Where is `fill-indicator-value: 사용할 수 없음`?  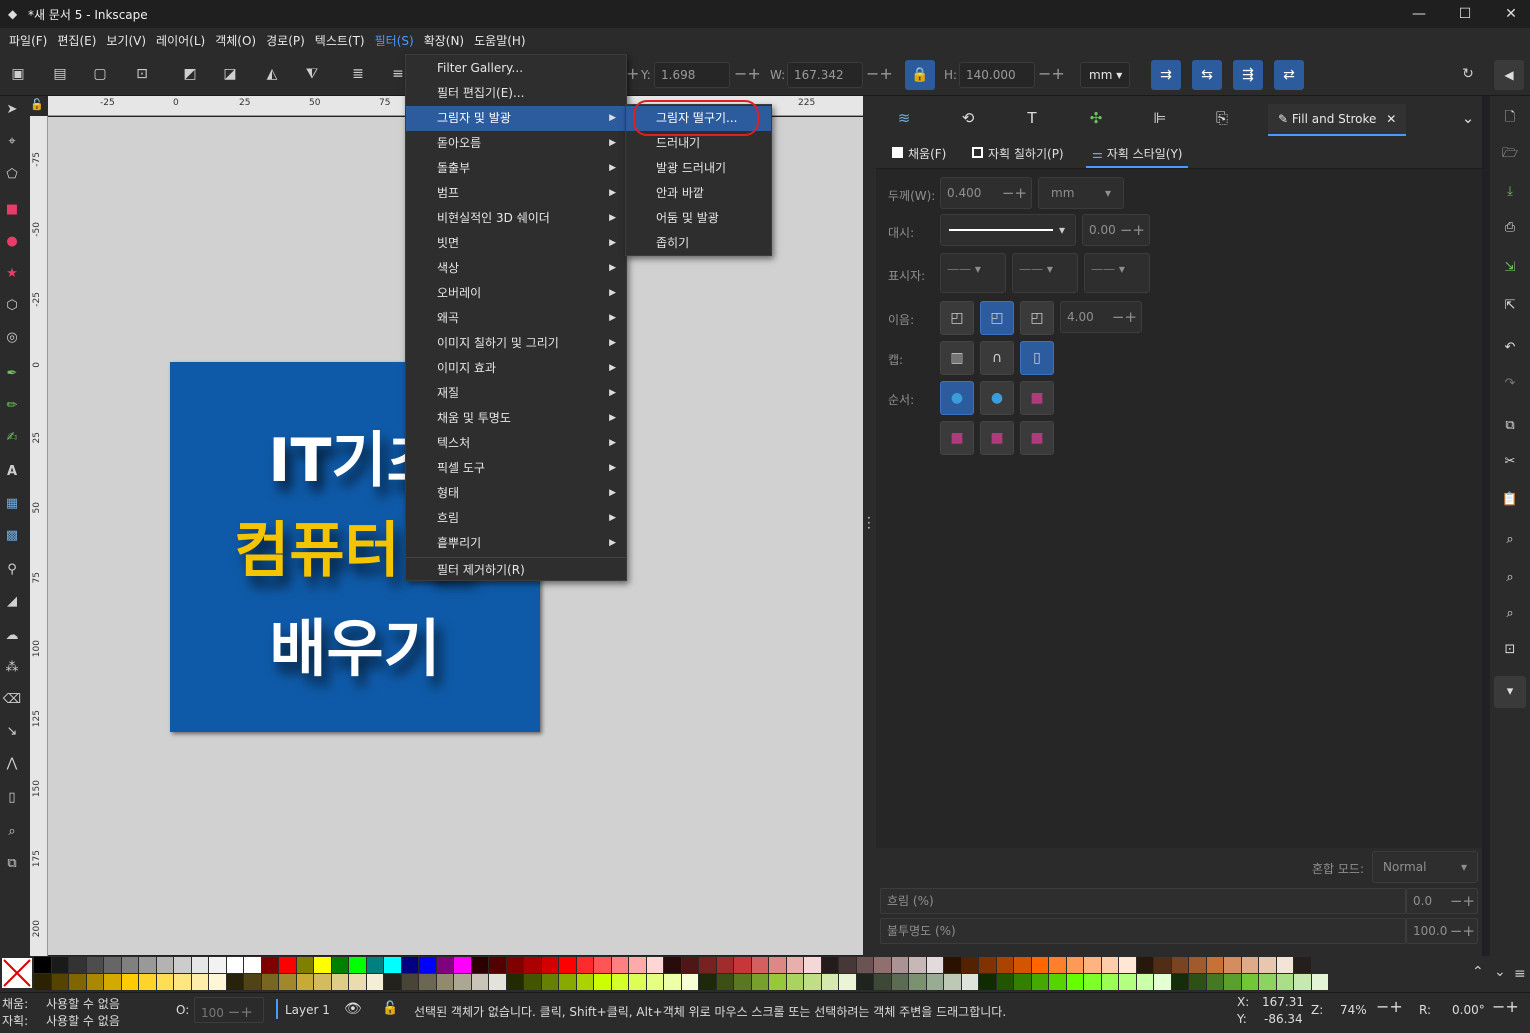 fill-indicator-value: 사용할 수 없음 is located at coordinates (83, 1003).